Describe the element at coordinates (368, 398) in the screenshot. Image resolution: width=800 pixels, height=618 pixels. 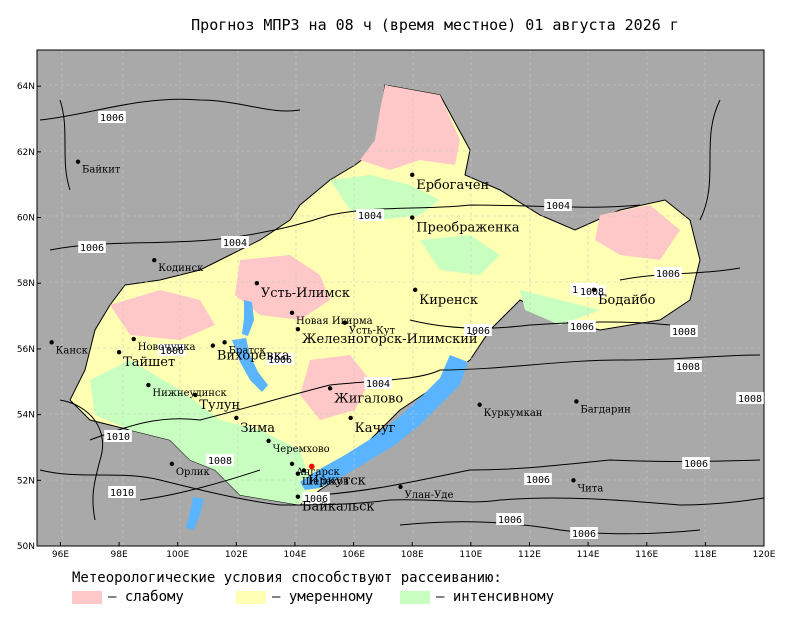
I see `city-label: Жигалово` at that location.